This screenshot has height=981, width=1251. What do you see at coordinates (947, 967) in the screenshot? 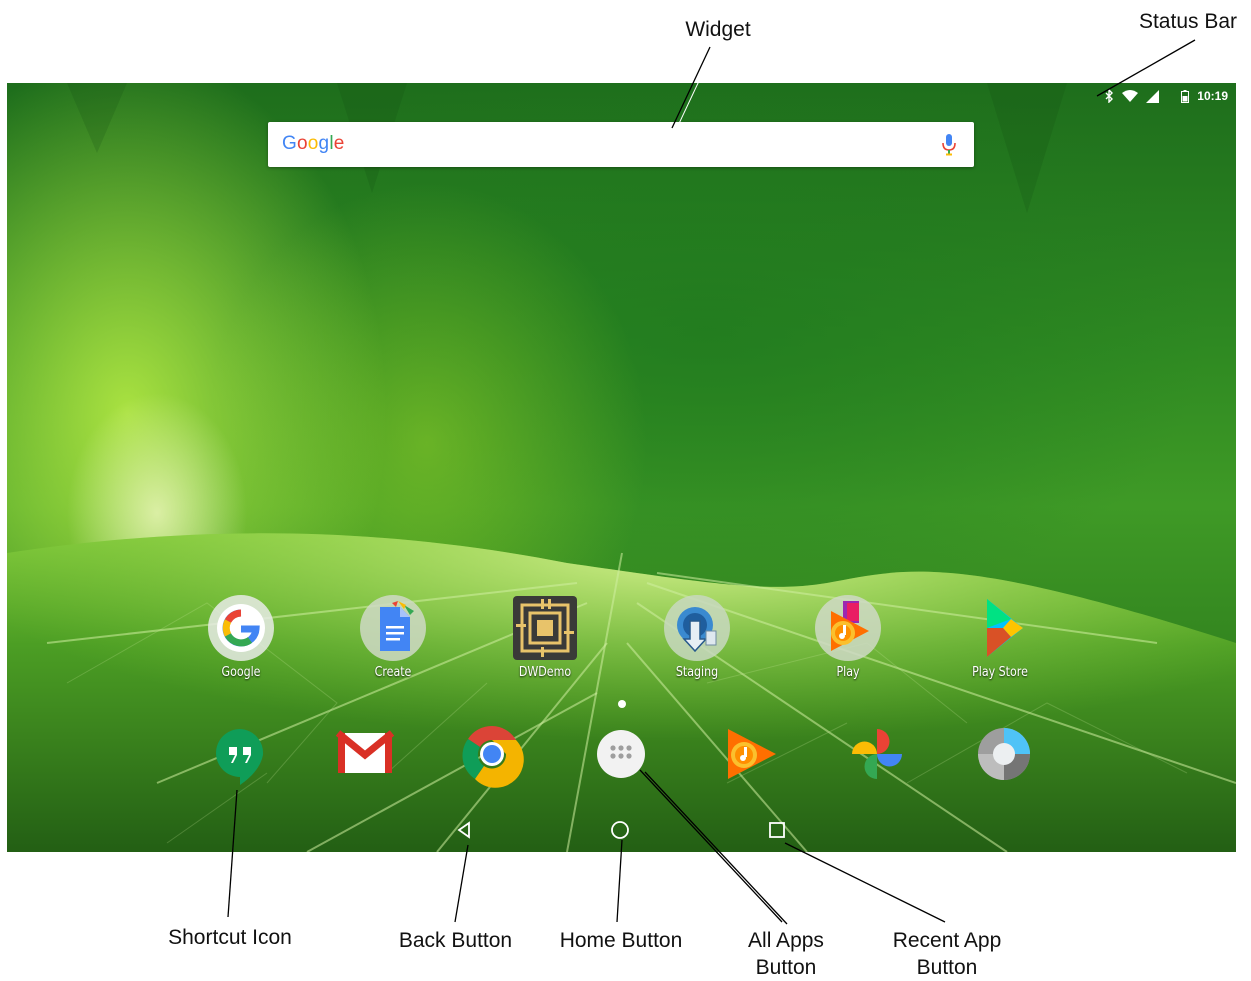
I see `callout-recent-app-line2: Button` at bounding box center [947, 967].